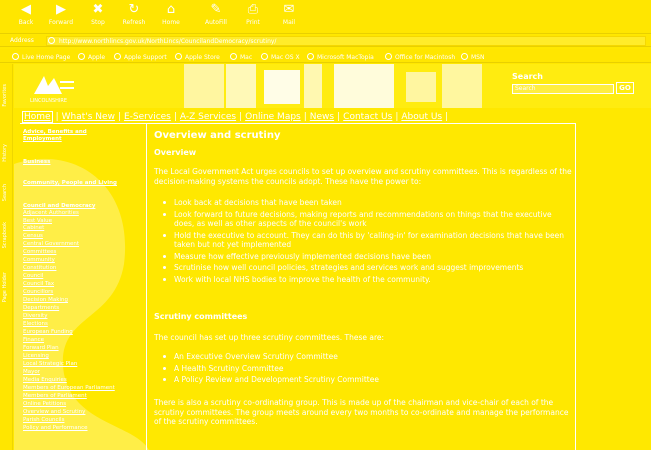 This screenshot has width=651, height=450. Describe the element at coordinates (625, 88) in the screenshot. I see `search-go-button: GO` at that location.